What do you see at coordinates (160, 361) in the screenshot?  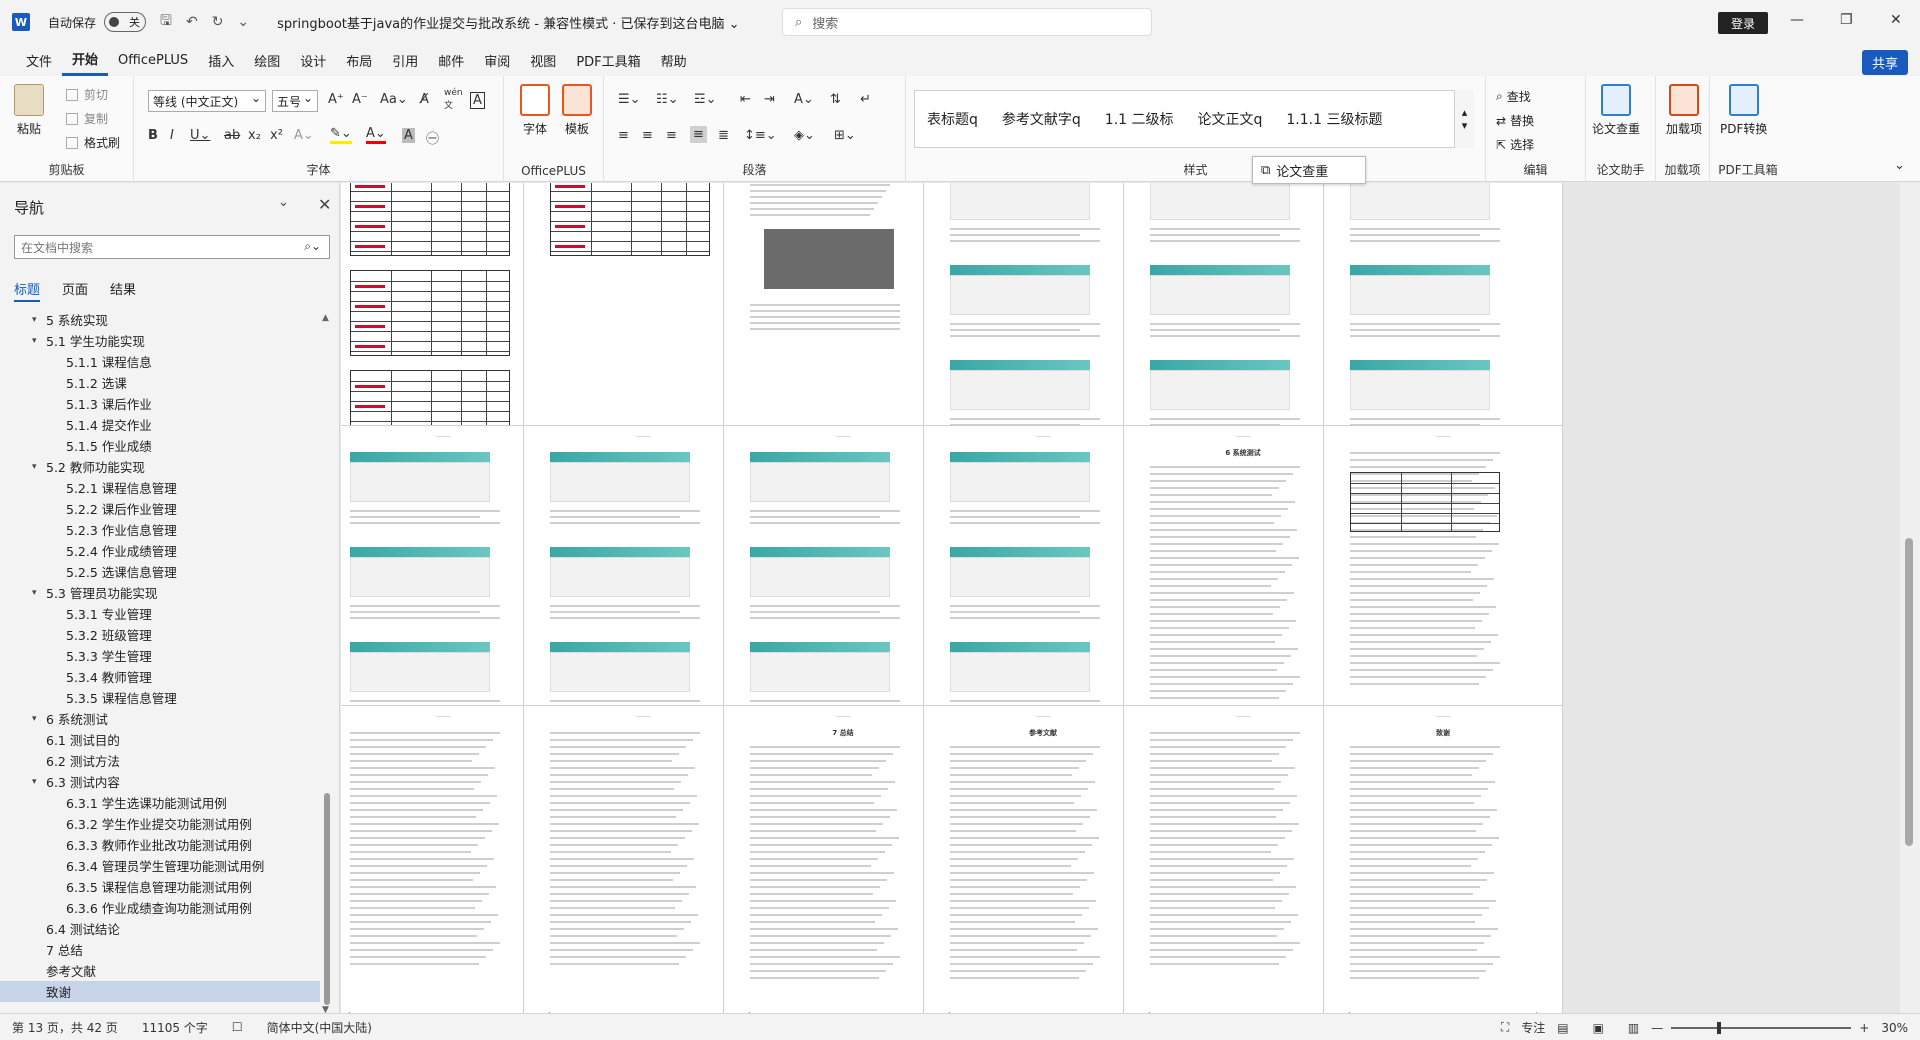 I see `nav-heading-item: 5.1.1 课程信息` at bounding box center [160, 361].